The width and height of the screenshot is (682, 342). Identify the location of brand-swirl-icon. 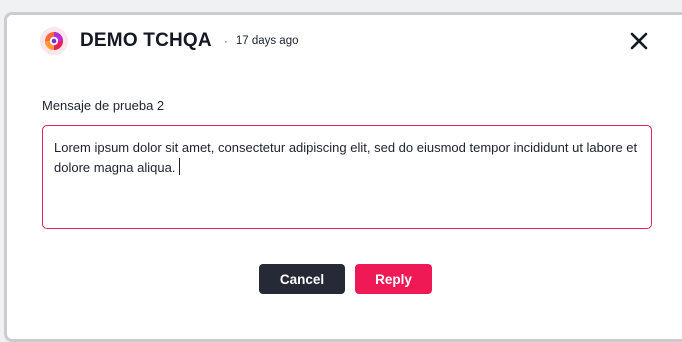
(54, 41).